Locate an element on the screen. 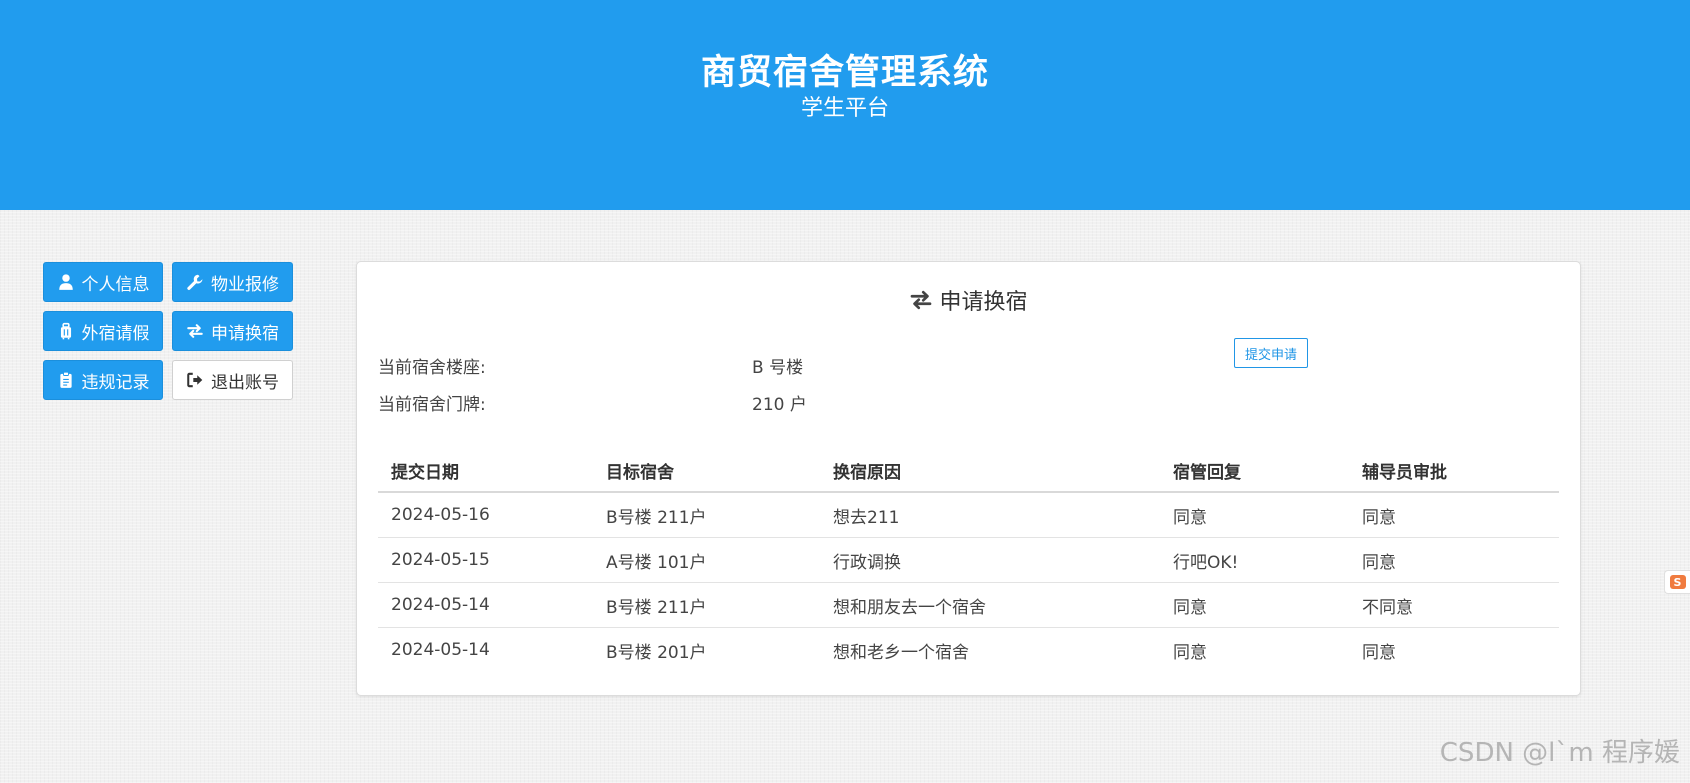 The image size is (1690, 783). cell-reason: 想和老乡一个宿舍 is located at coordinates (901, 652).